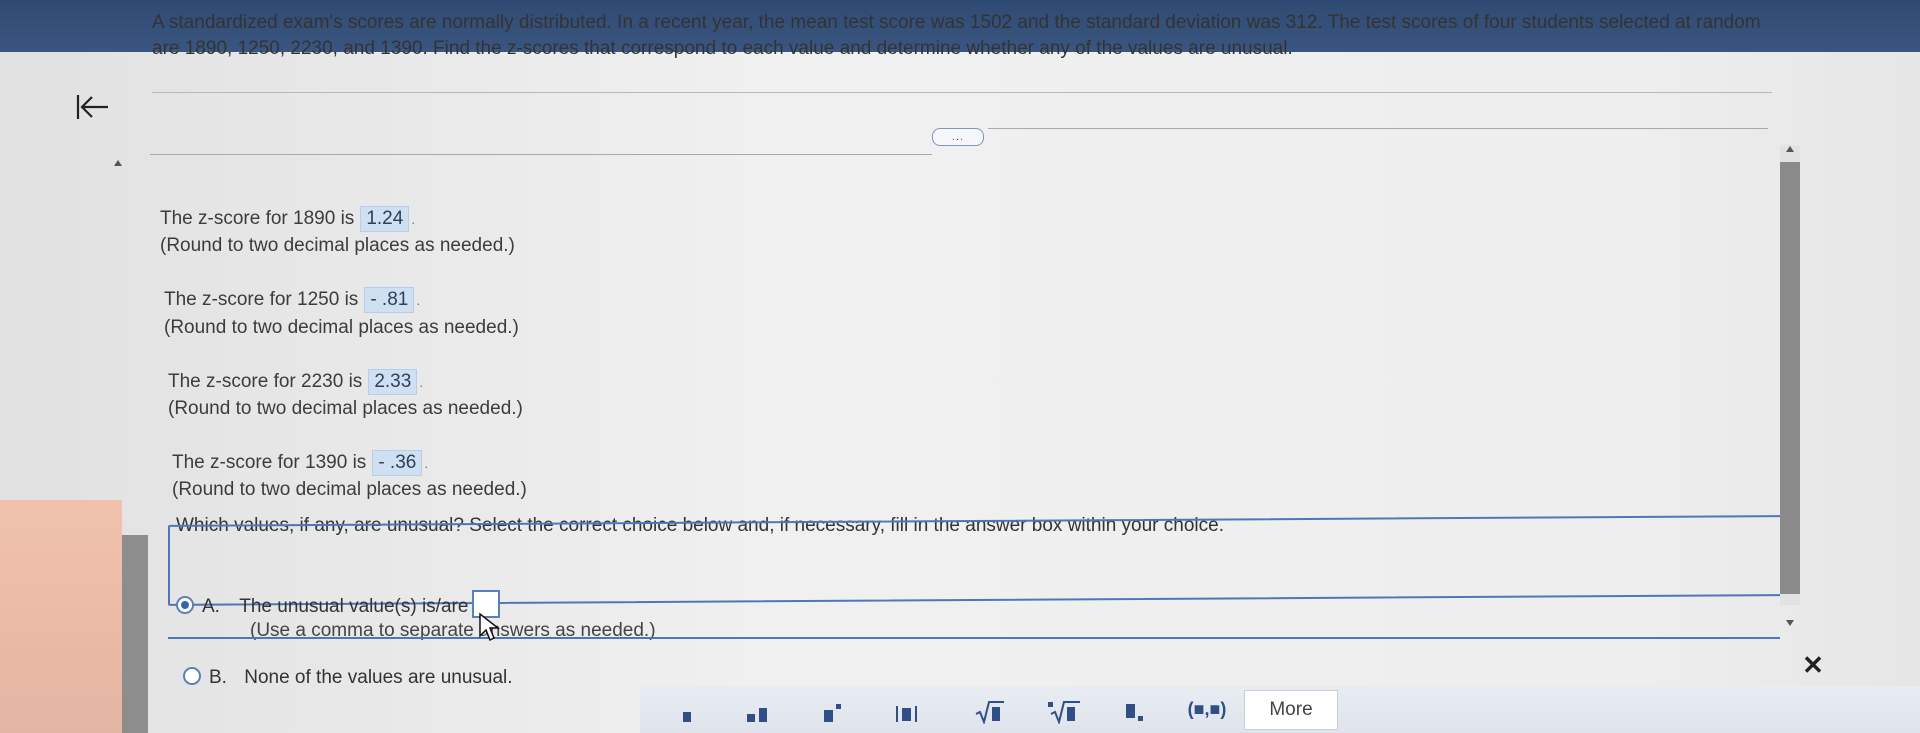 Image resolution: width=1920 pixels, height=733 pixels. I want to click on choice-b-radio, so click(192, 676).